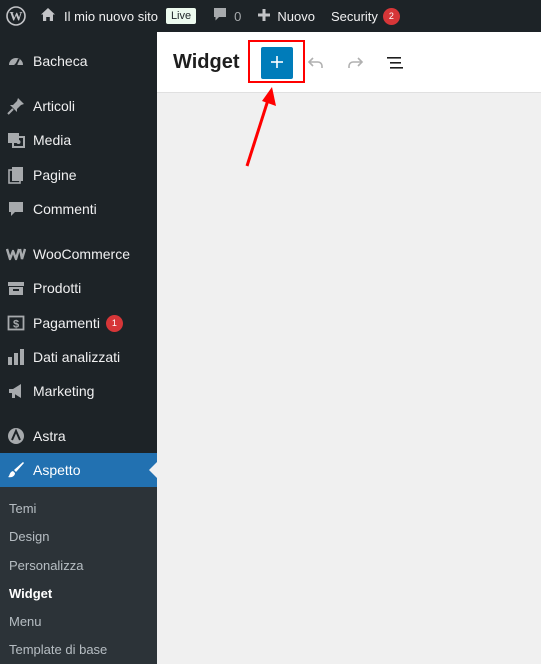 The height and width of the screenshot is (664, 541). Describe the element at coordinates (78, 436) in the screenshot. I see `sidebar-item-astra: Astra` at that location.